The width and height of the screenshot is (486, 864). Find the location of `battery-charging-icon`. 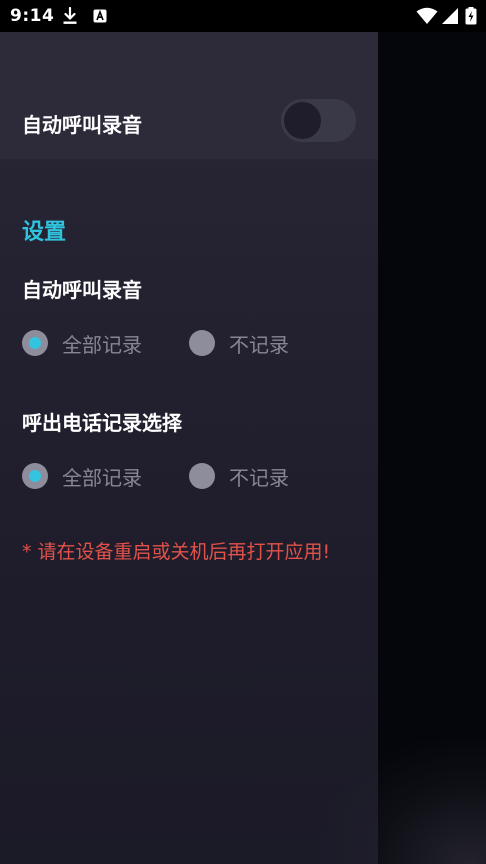

battery-charging-icon is located at coordinates (471, 16).